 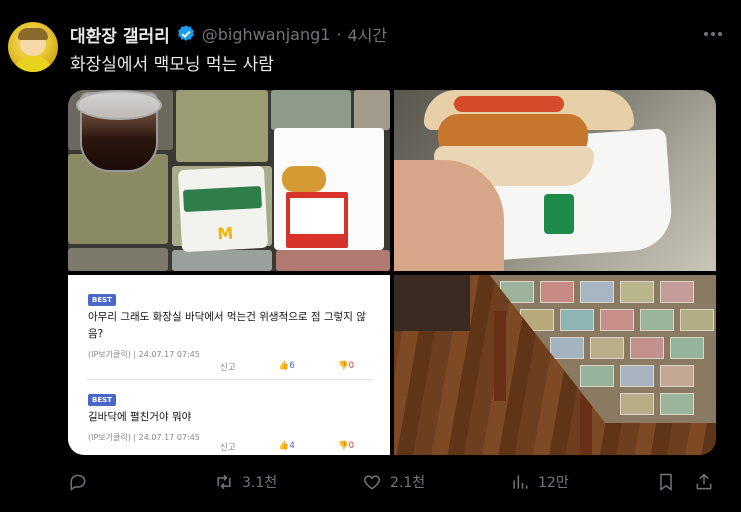 I want to click on burger-box: M, so click(x=223, y=209).